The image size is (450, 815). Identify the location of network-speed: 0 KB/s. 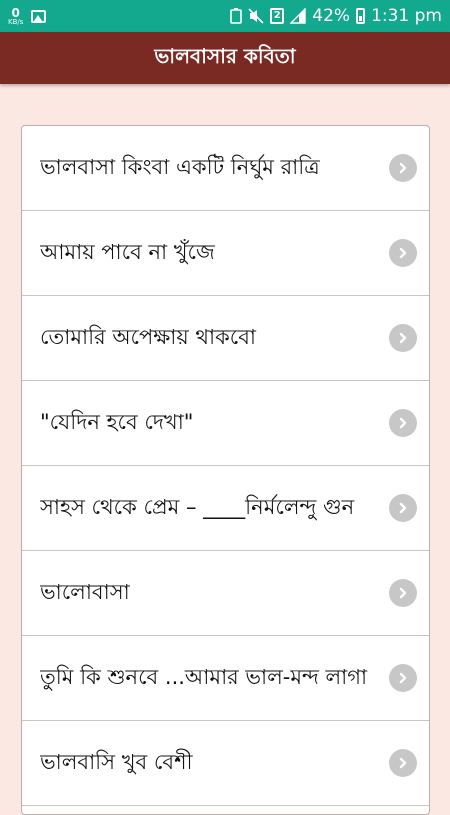
(15, 16).